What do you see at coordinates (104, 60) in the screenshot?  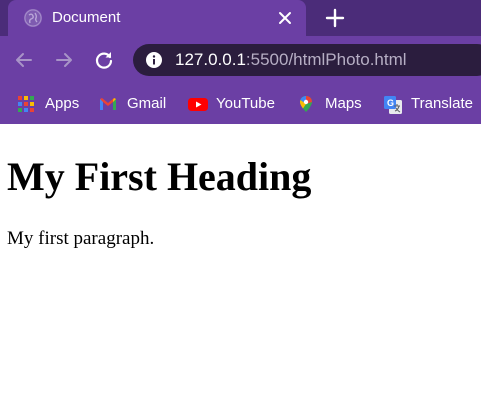 I see `reload-icon` at bounding box center [104, 60].